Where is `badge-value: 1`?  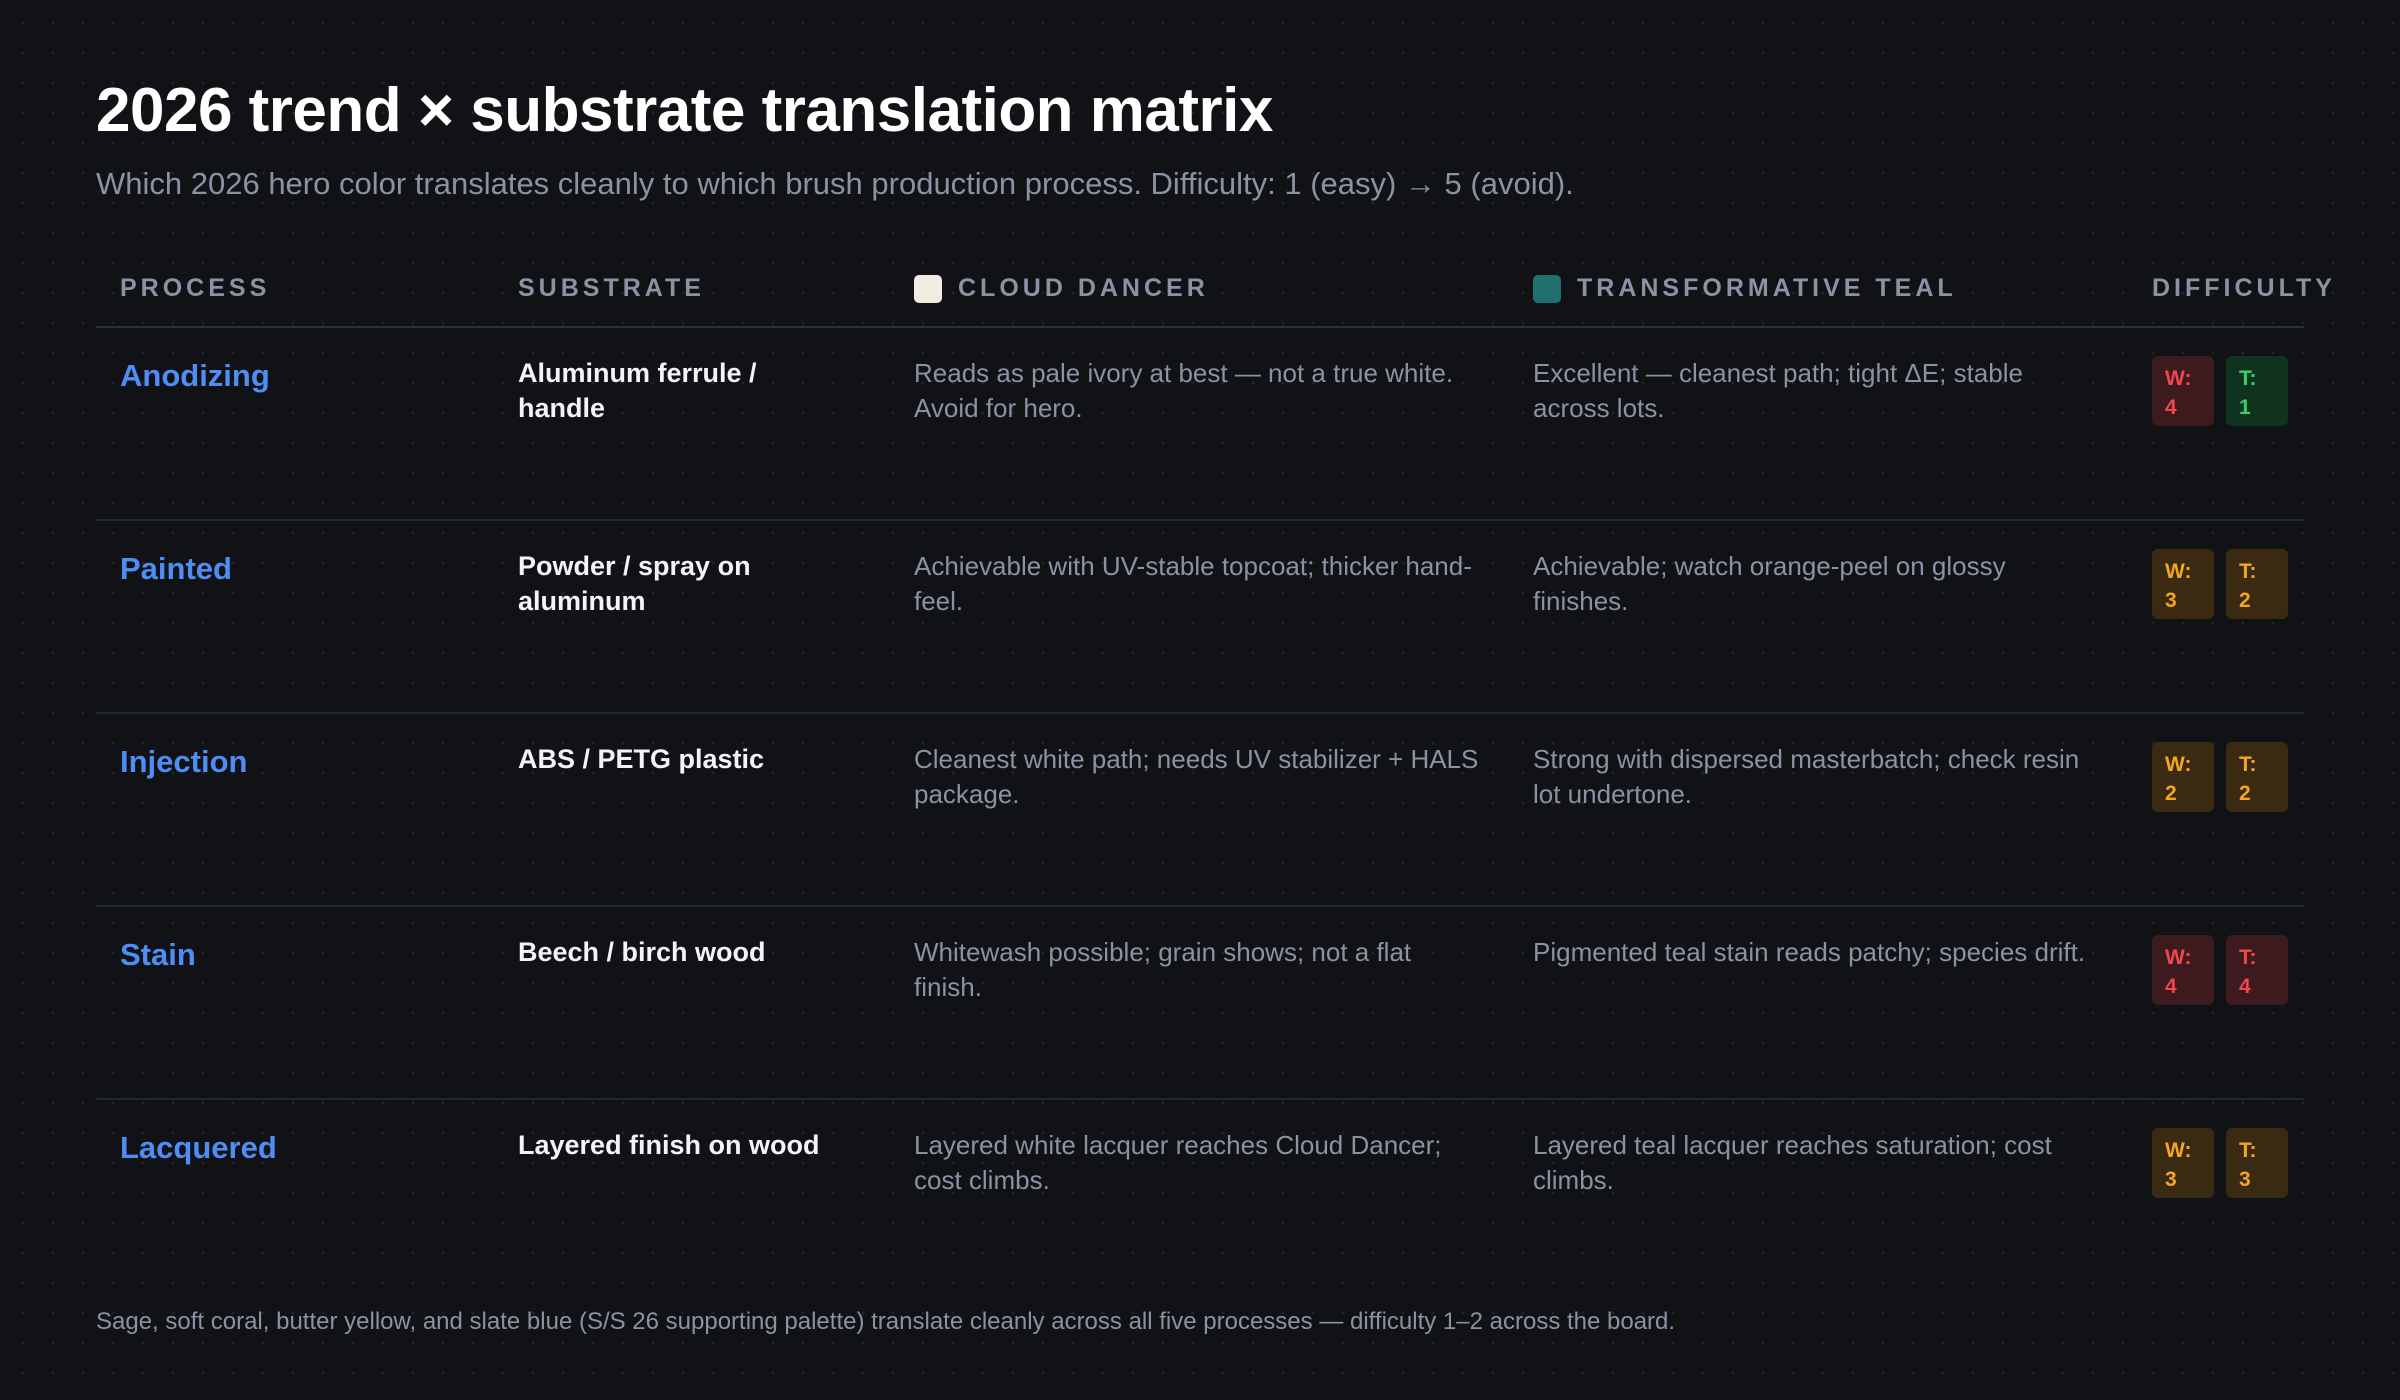
badge-value: 1 is located at coordinates (2245, 407).